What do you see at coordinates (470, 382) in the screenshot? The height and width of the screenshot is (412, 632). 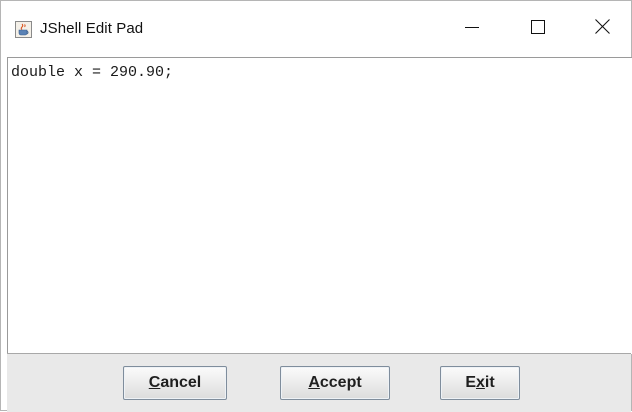 I see `exit-label-start: E` at bounding box center [470, 382].